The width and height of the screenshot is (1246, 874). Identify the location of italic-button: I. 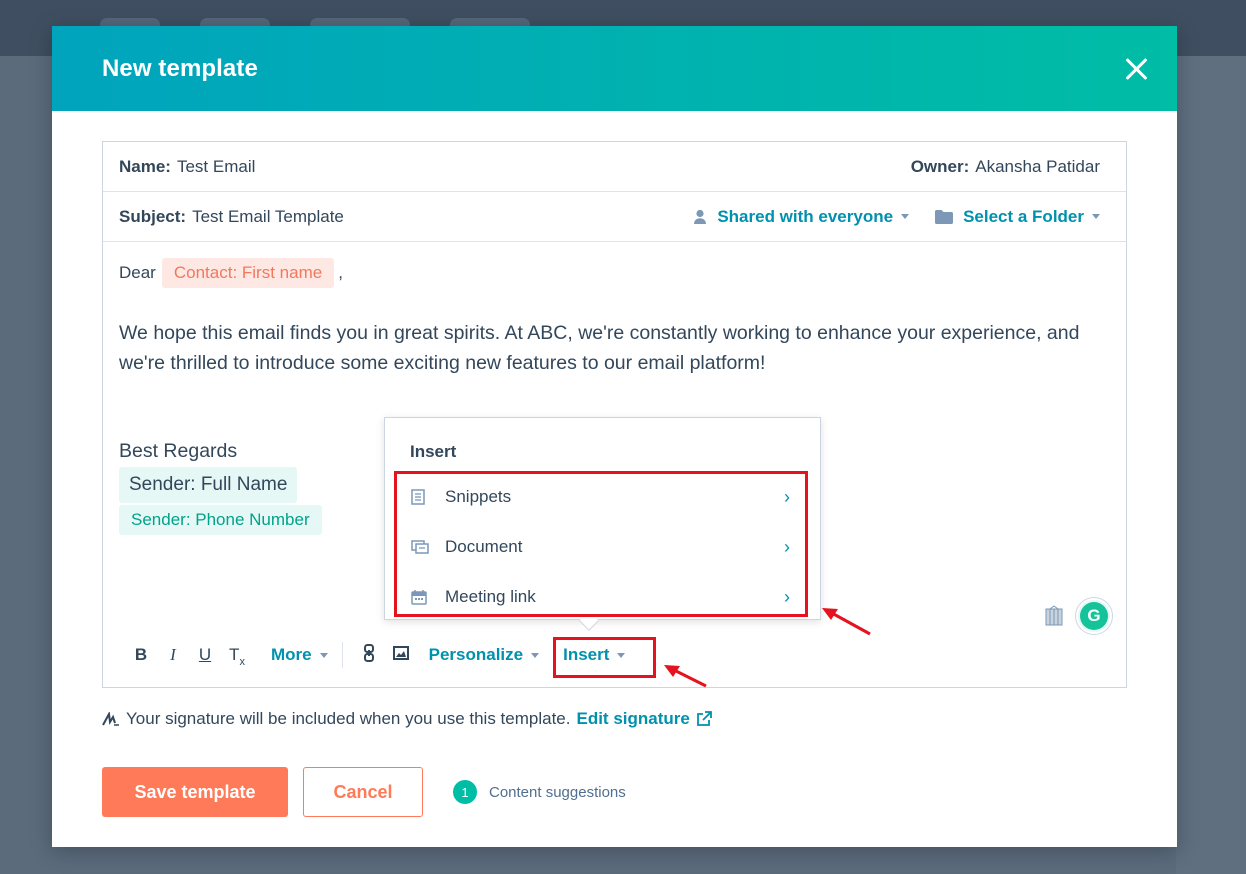
(173, 655).